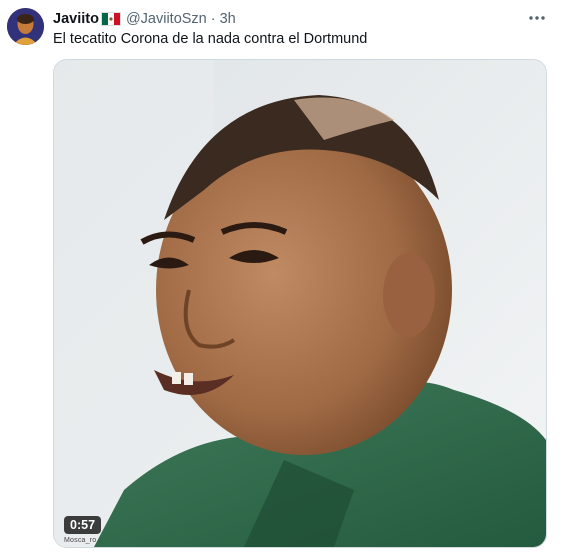  I want to click on cutoff-next-line, so click(135, 555).